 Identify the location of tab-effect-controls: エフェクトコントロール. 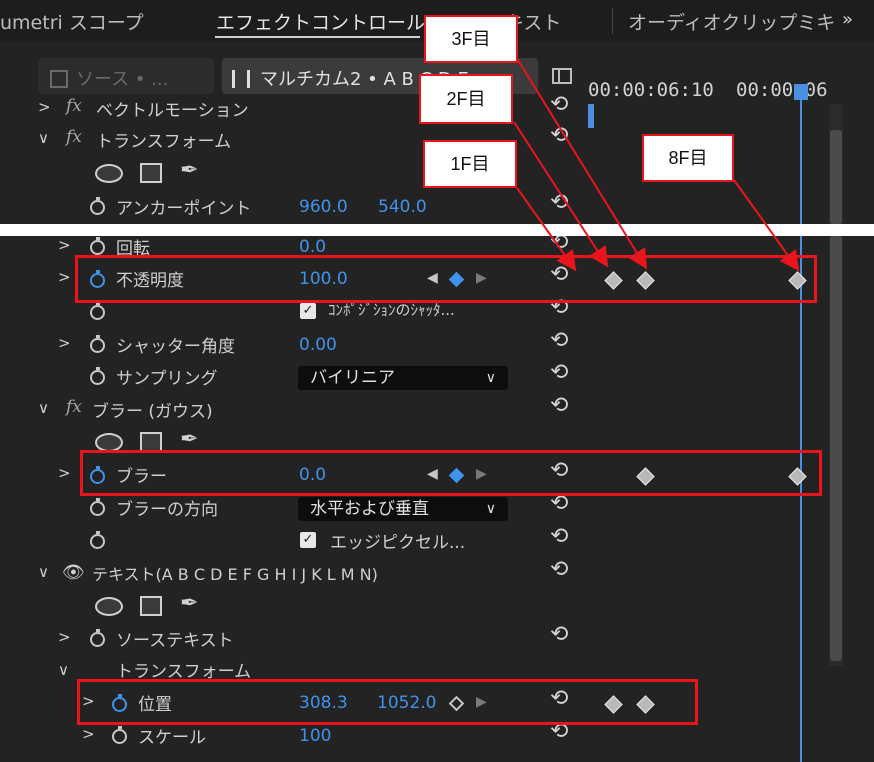
(320, 21).